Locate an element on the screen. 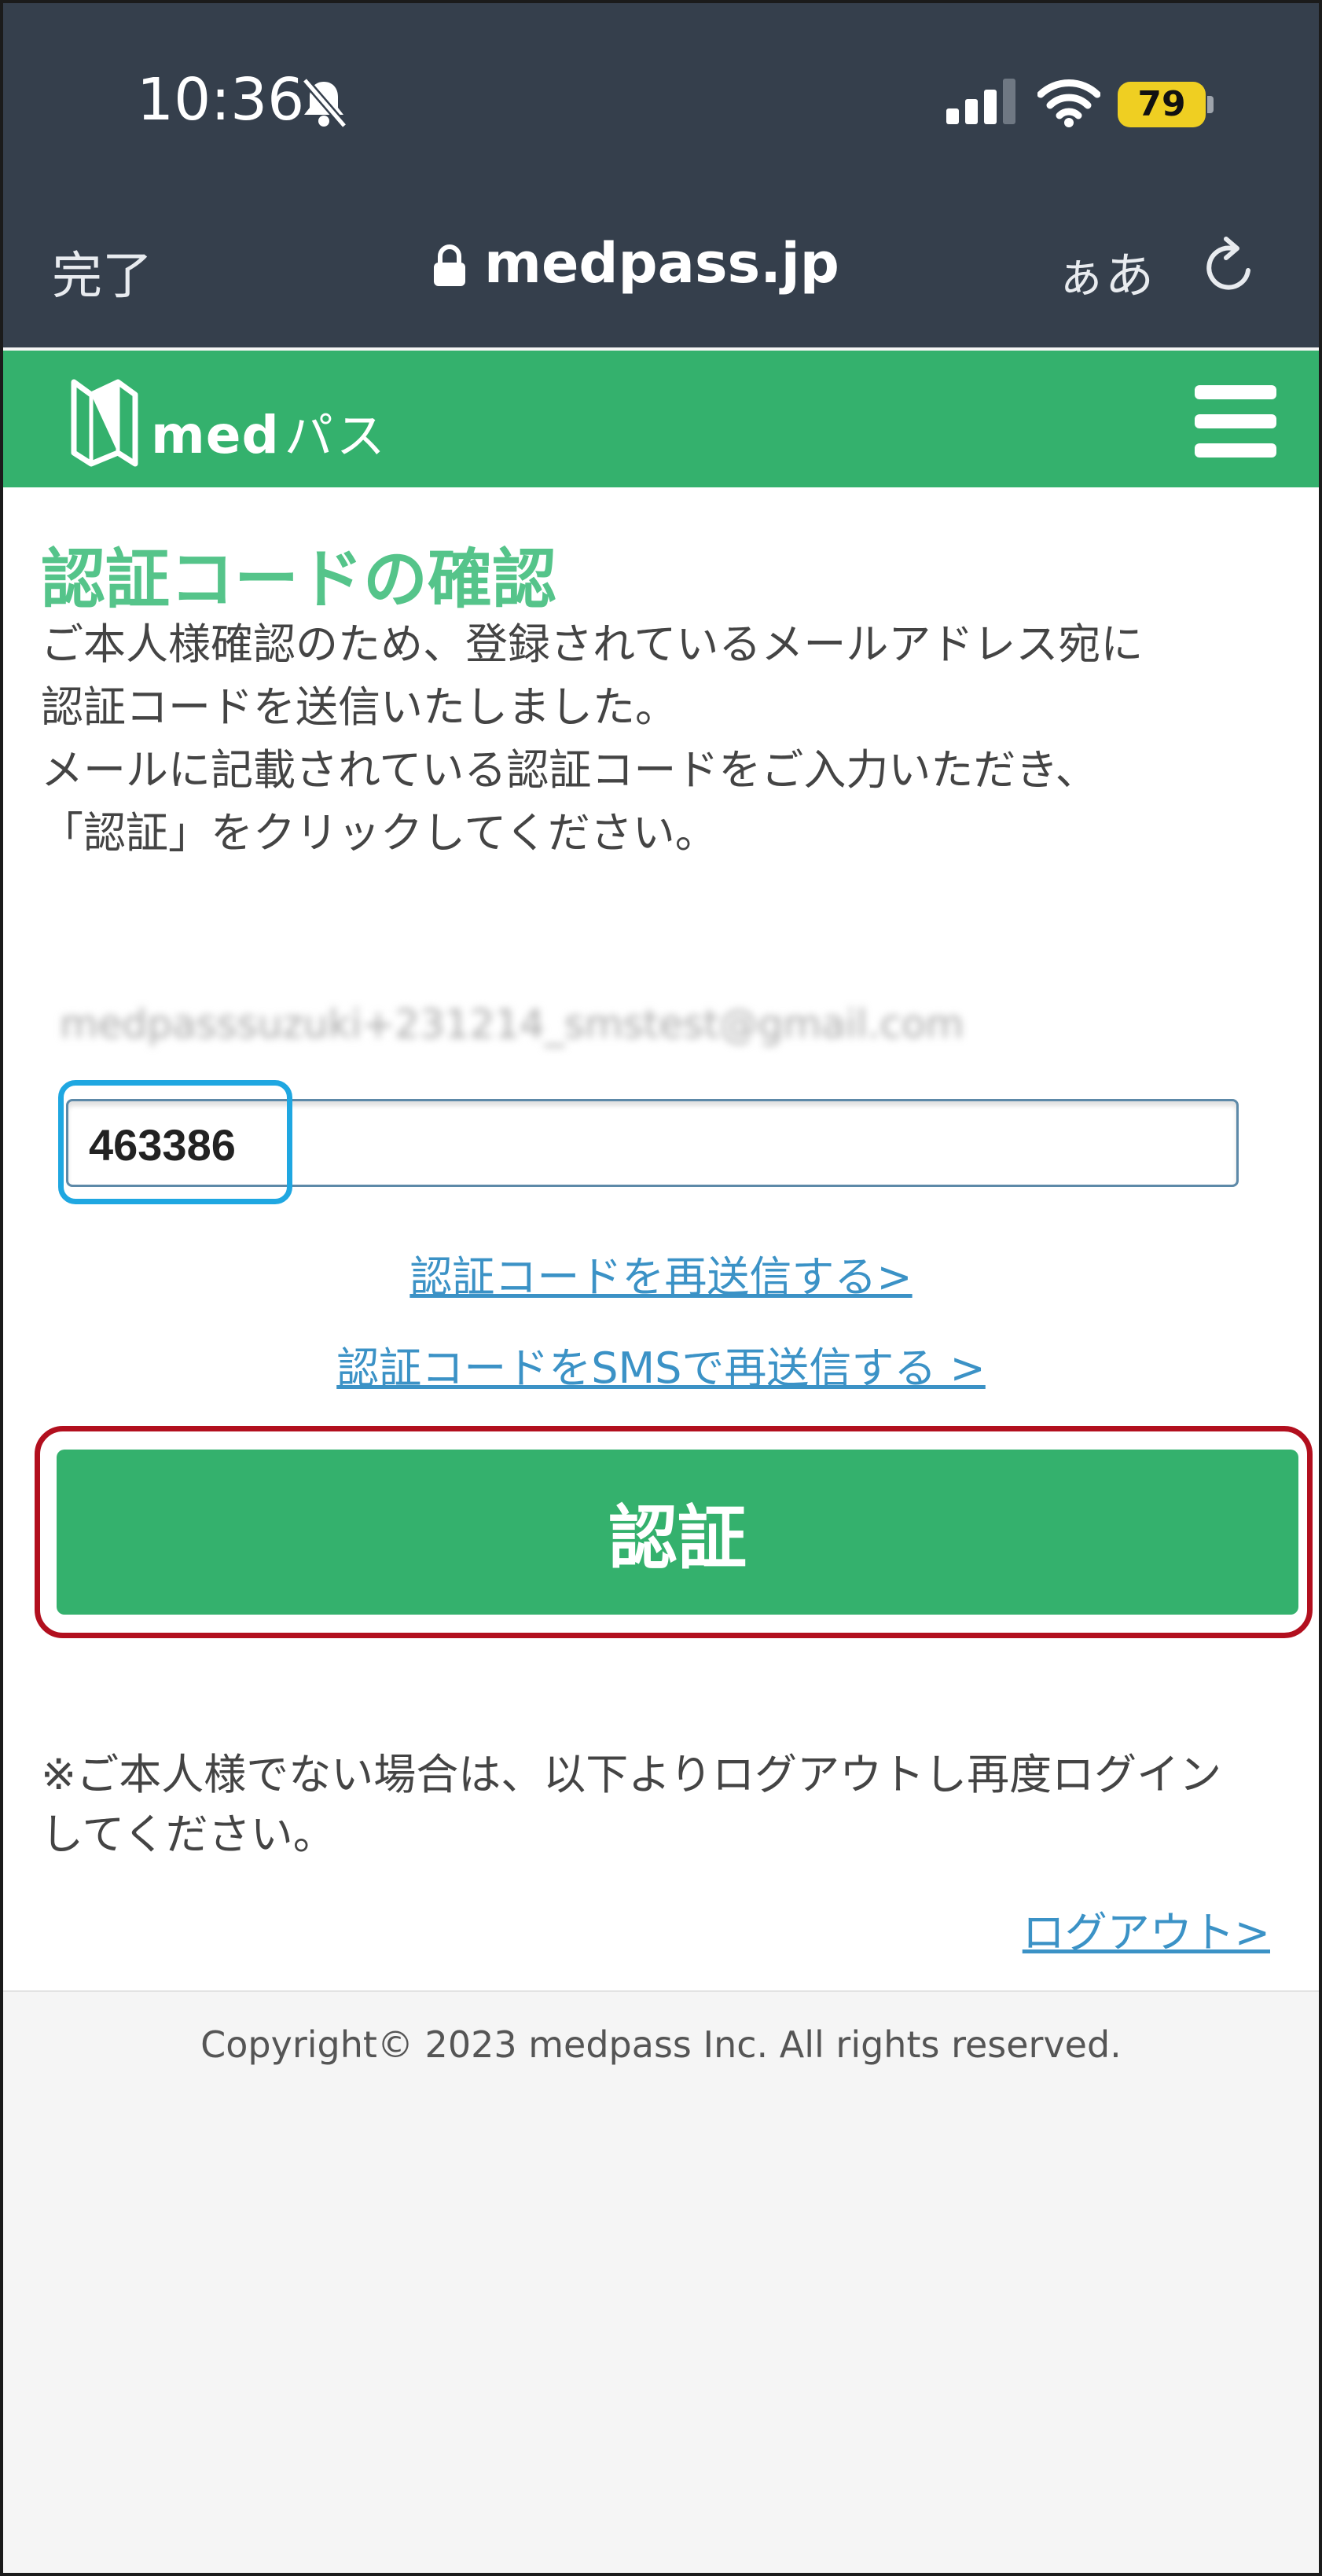 This screenshot has height=2576, width=1322. battery-level: 79 is located at coordinates (1162, 104).